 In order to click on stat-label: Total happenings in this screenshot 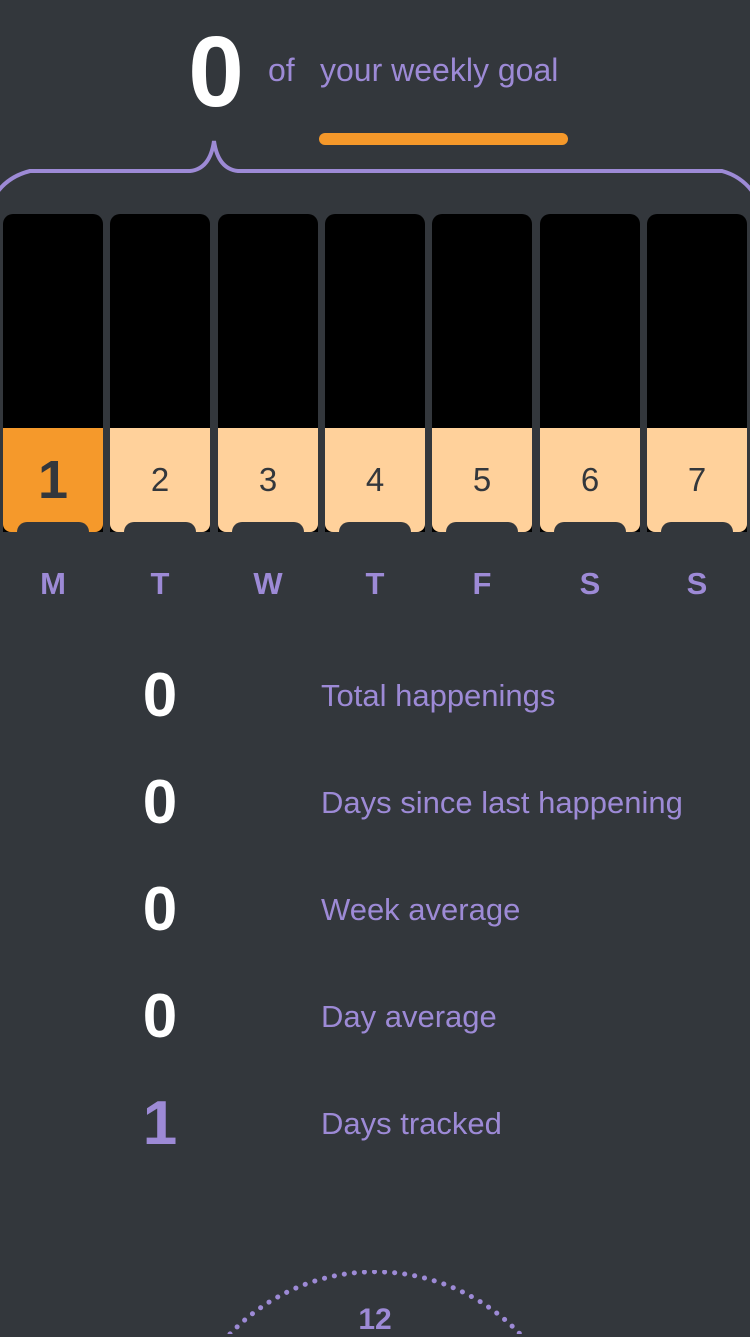, I will do `click(438, 695)`.